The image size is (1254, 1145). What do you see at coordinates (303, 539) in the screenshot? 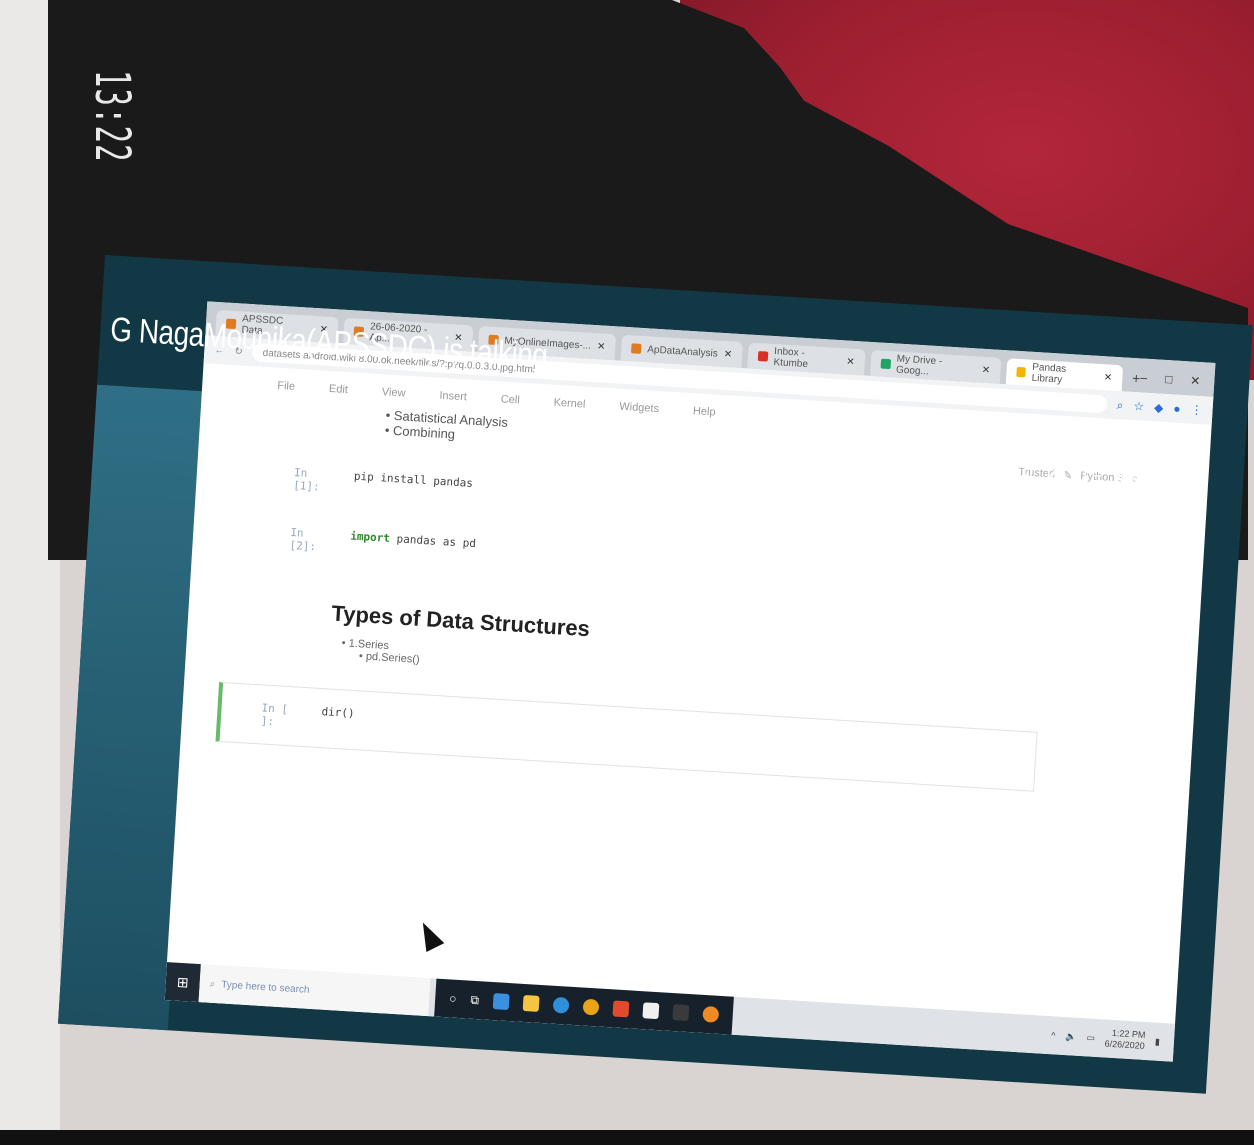
I see `cell-prompt: In [2]:` at bounding box center [303, 539].